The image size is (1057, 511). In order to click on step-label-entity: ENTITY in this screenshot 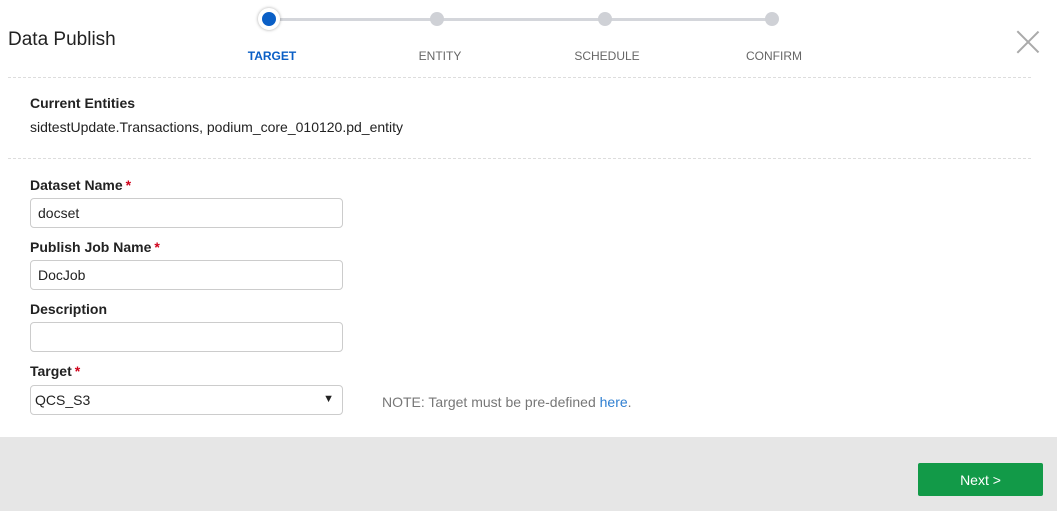, I will do `click(440, 56)`.